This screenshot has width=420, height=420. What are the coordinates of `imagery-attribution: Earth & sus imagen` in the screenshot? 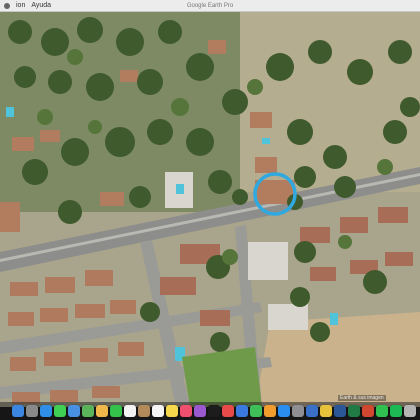 It's located at (362, 398).